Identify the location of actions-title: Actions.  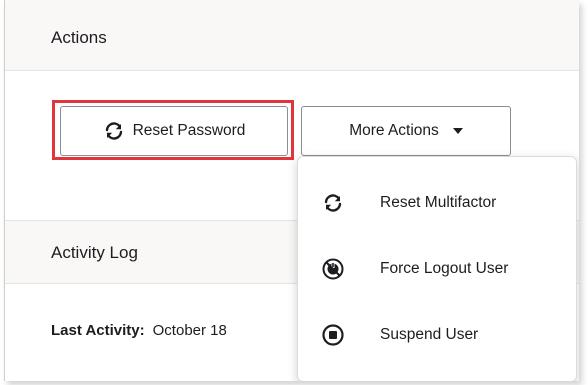
(79, 37).